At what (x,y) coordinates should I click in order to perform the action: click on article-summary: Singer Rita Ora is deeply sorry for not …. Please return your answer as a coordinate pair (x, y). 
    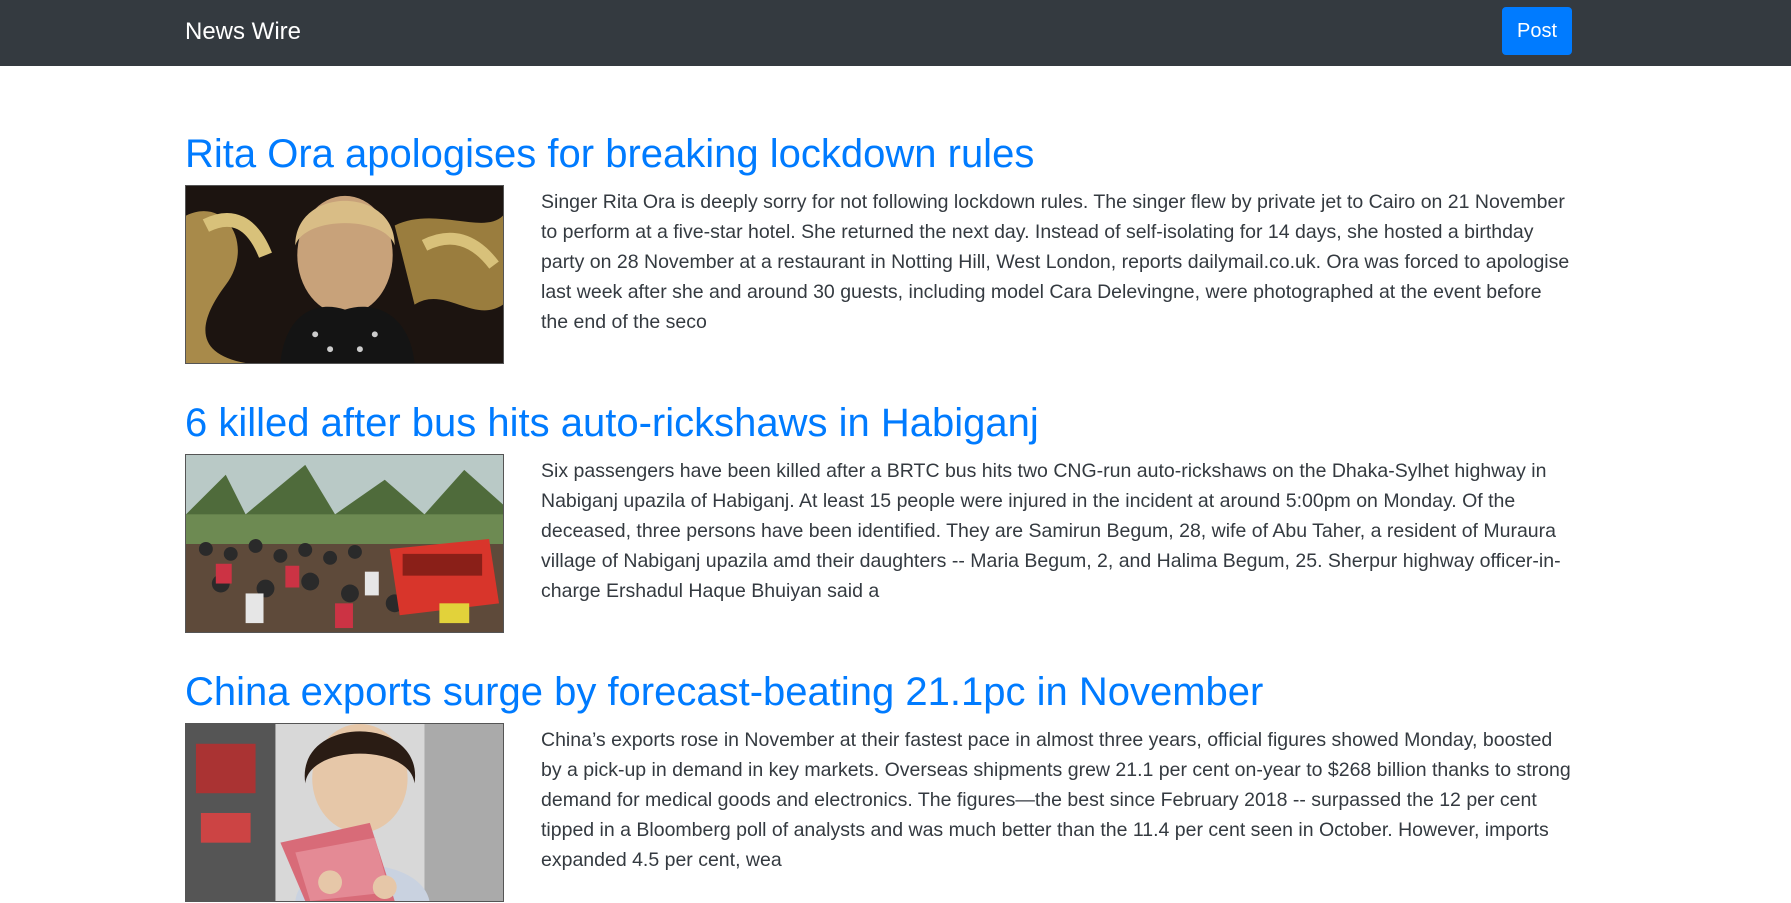
    Looking at the image, I should click on (1055, 262).